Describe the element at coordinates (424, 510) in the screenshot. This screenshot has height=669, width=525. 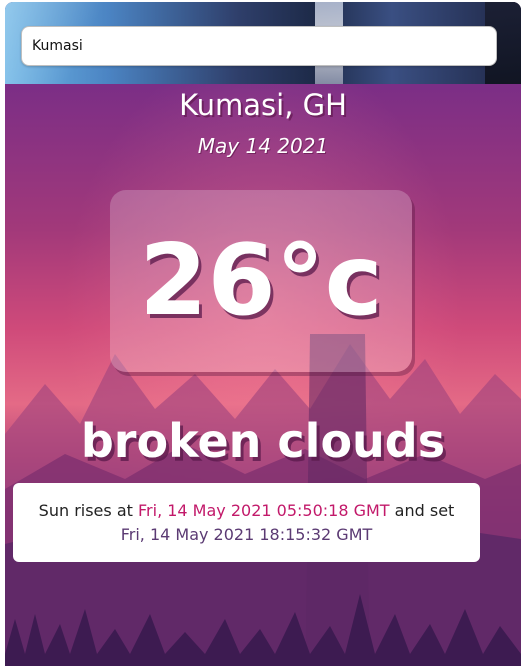
I see `sunset-prefix: and set` at that location.